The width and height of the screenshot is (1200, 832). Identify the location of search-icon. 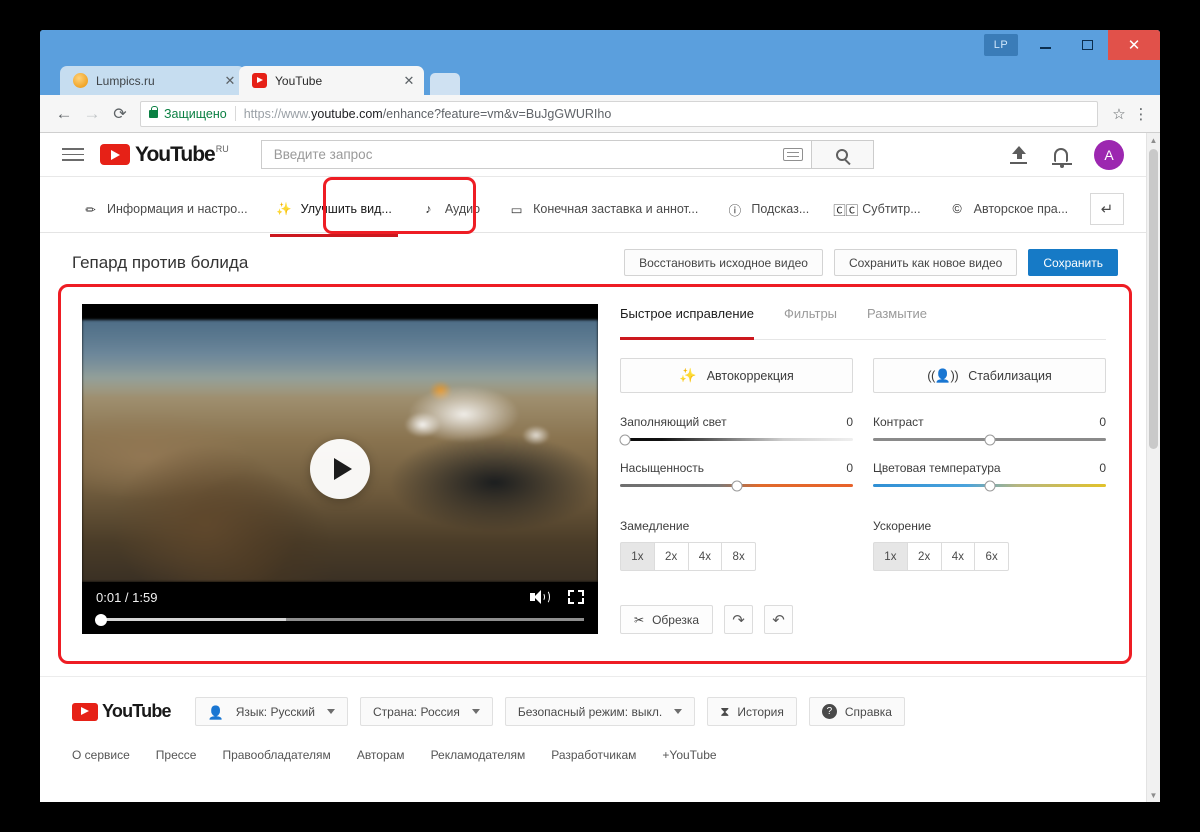
(842, 154).